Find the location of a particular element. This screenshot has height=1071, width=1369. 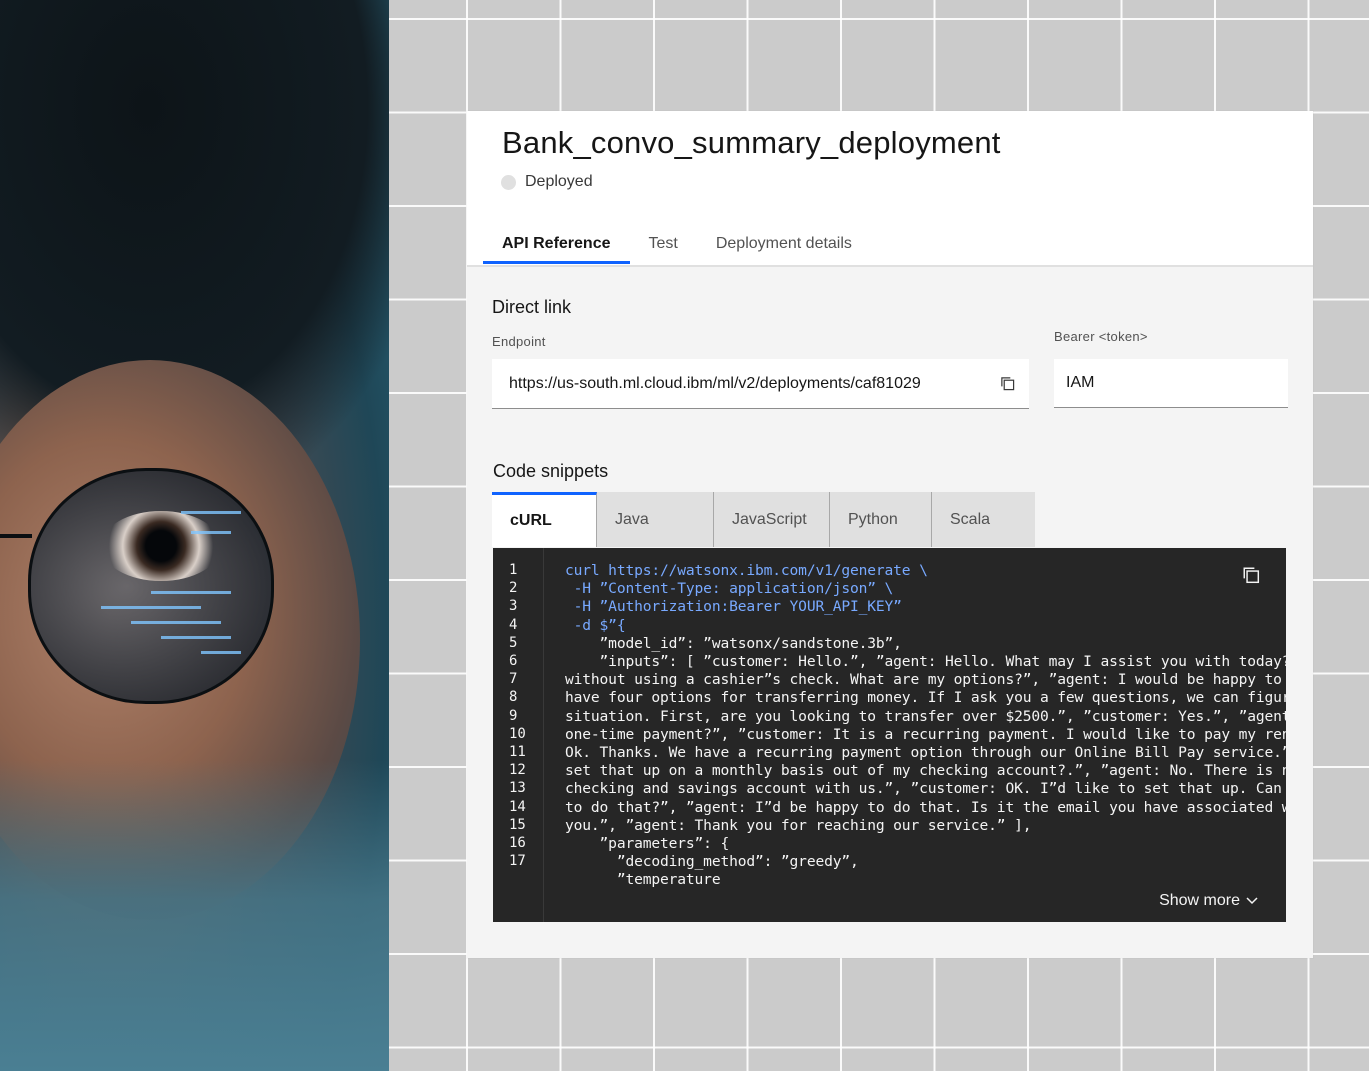

glasses-lens is located at coordinates (151, 586).